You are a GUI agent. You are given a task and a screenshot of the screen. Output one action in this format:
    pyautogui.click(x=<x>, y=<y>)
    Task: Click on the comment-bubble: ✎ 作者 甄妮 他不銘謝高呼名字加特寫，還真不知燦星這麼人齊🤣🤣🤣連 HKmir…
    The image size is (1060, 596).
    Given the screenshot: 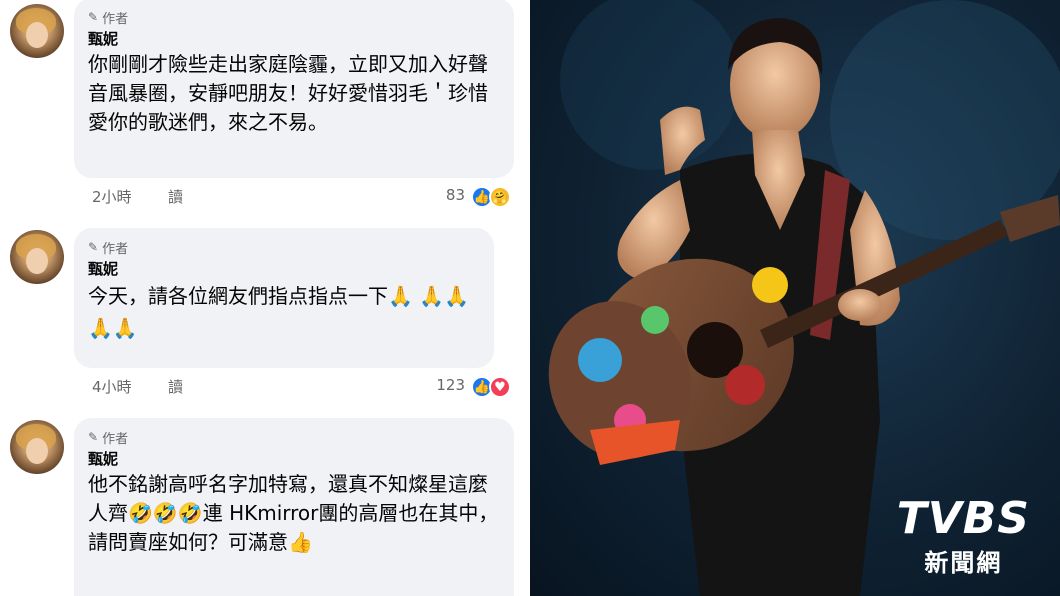 What is the action you would take?
    pyautogui.click(x=294, y=507)
    